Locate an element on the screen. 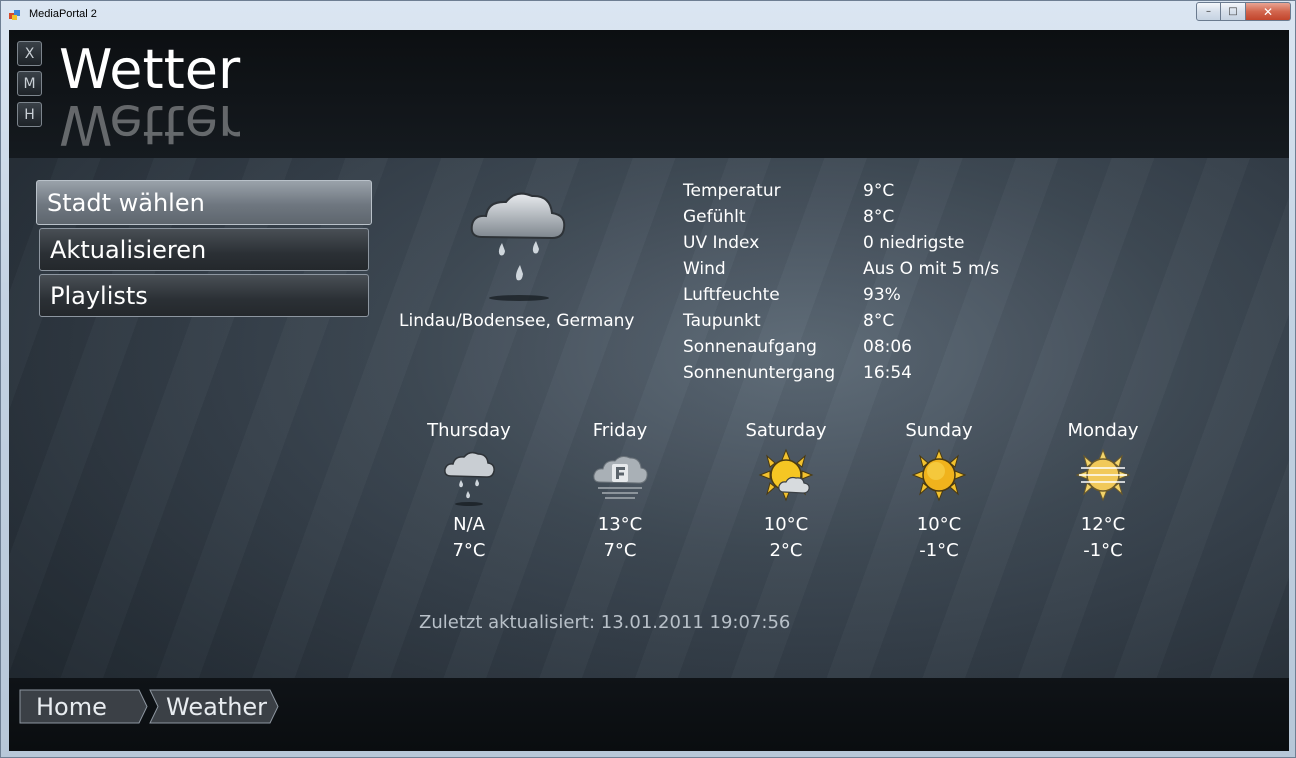 The image size is (1296, 758). fog-icon is located at coordinates (620, 477).